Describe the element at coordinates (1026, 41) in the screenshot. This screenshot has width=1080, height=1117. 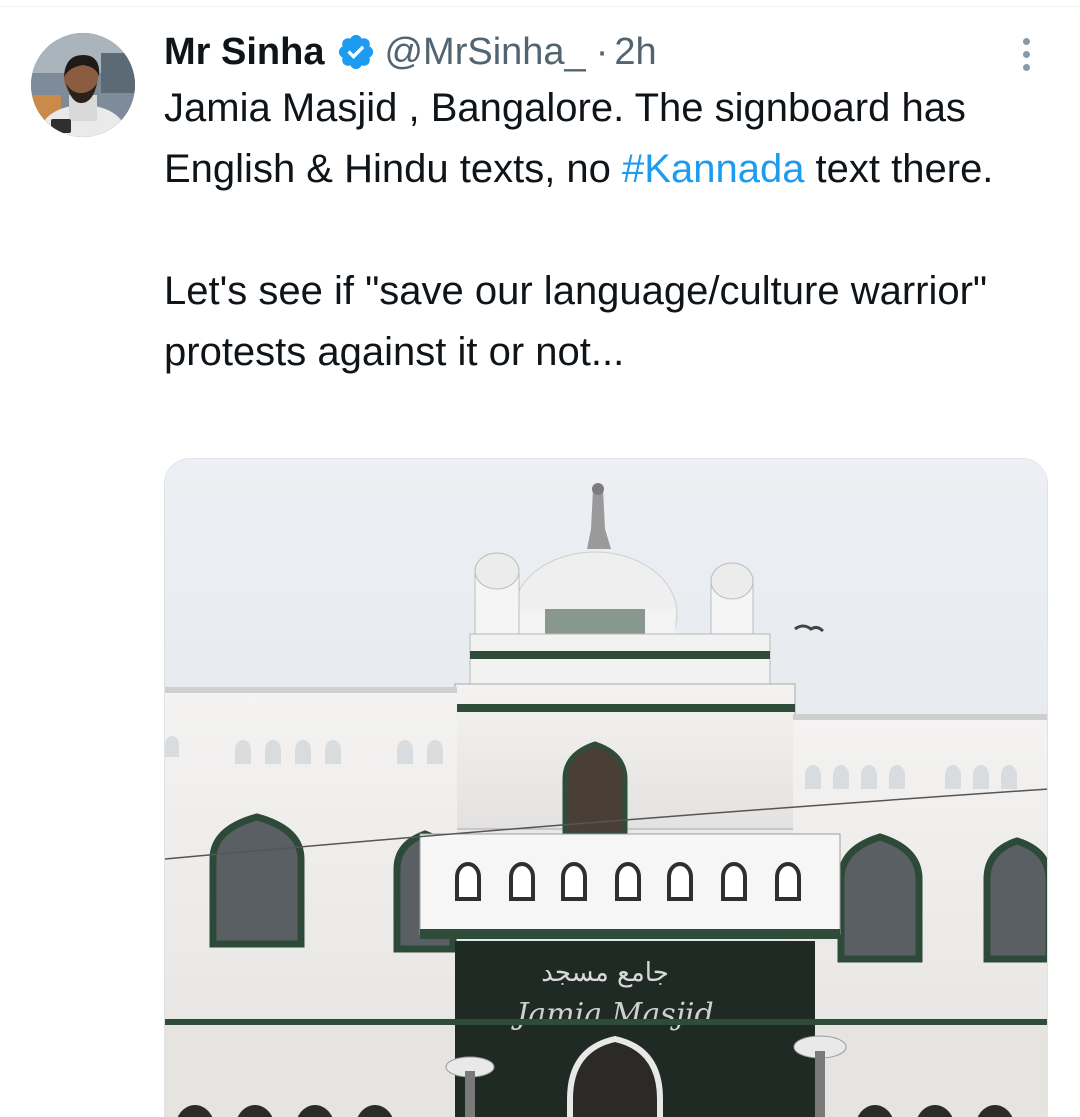
I see `more-vertical-icon` at that location.